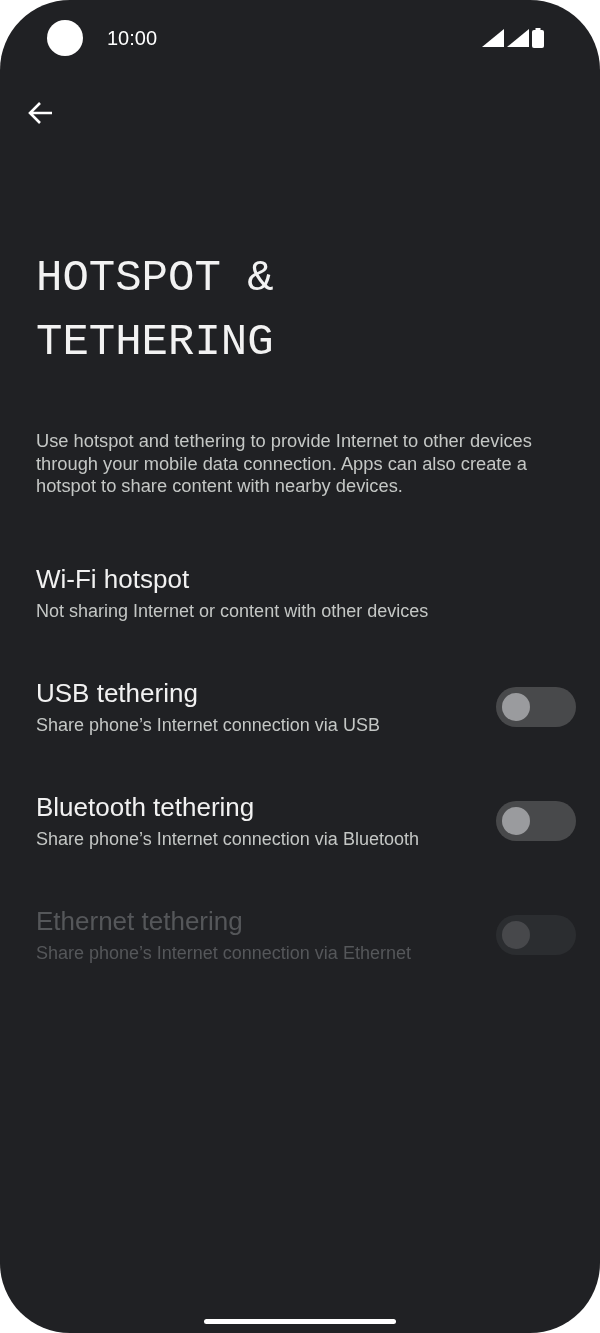  What do you see at coordinates (300, 820) in the screenshot?
I see `settings-item: Bluetooth tethering Share phone’s Internet connection via Bluetooth` at bounding box center [300, 820].